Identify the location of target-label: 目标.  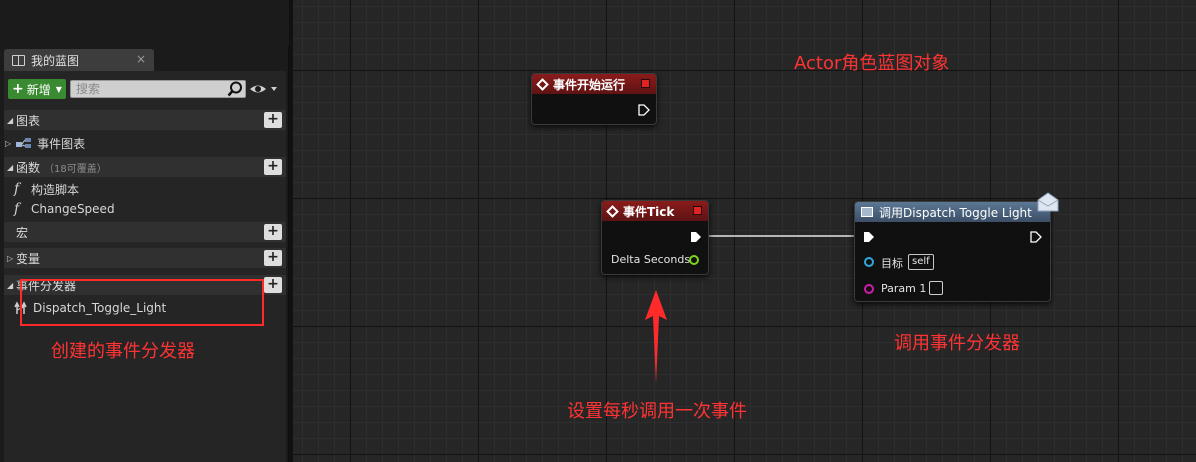
(892, 263).